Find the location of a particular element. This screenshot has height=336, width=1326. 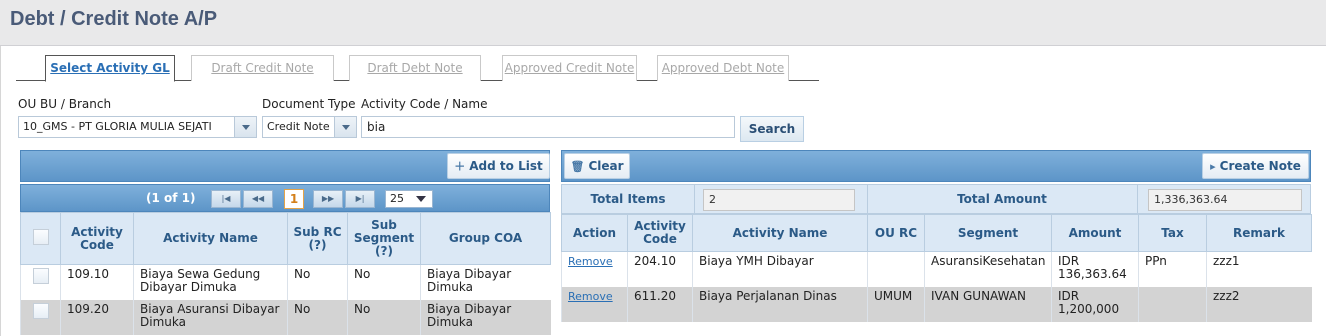

total-items-field: 2 is located at coordinates (779, 200).